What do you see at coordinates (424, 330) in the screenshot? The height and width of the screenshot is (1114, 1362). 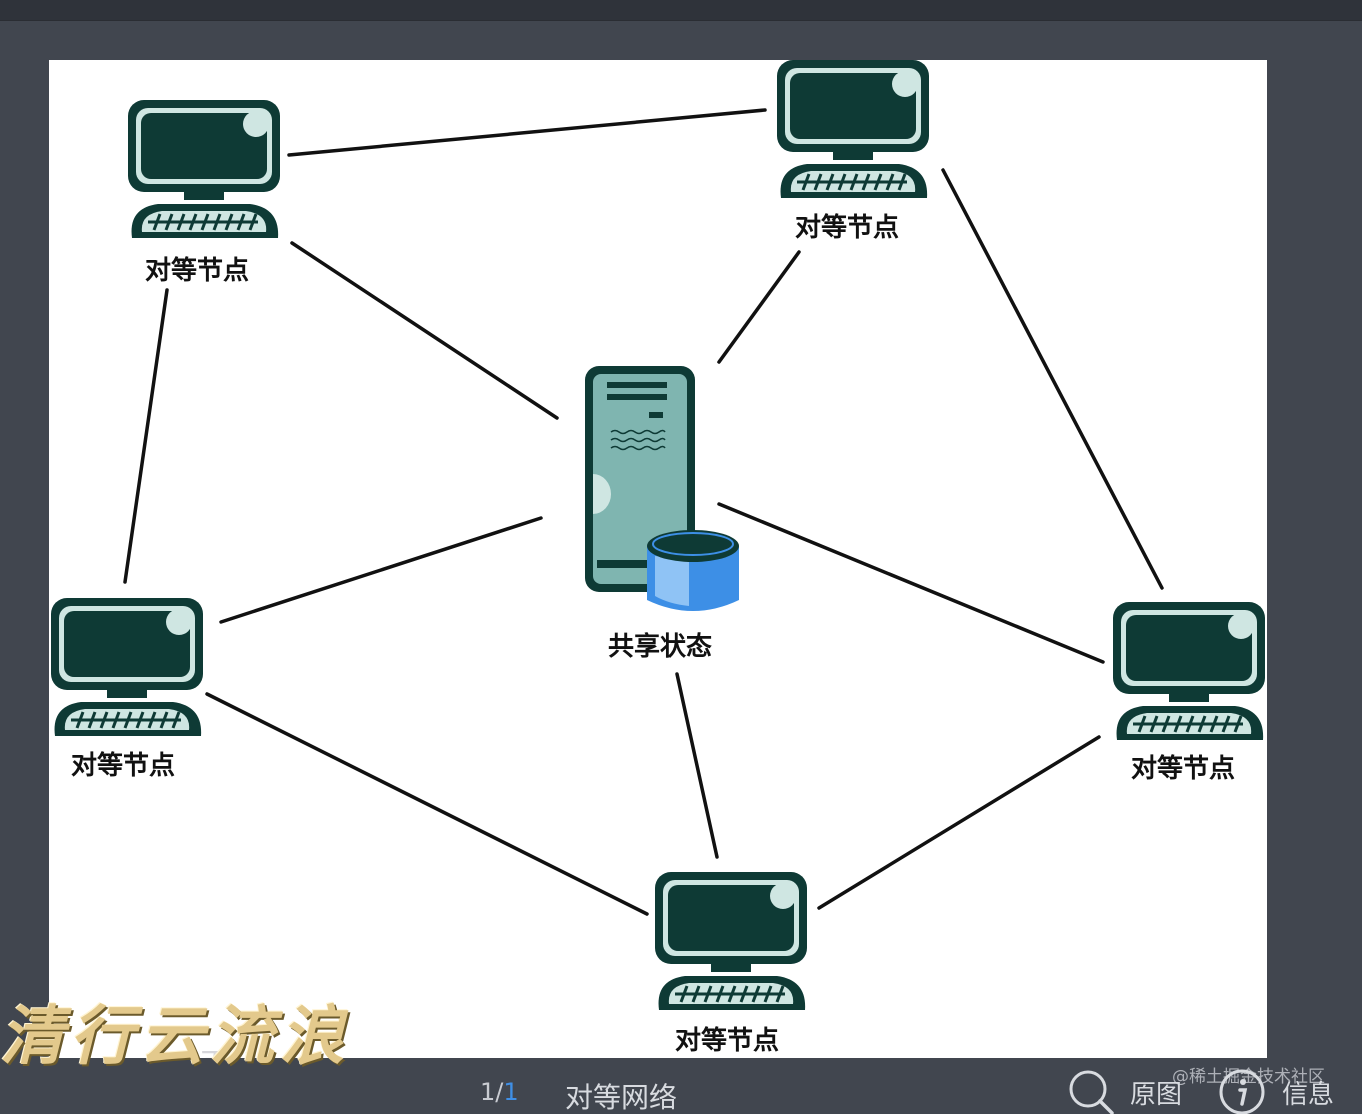 I see `link-tl-center` at bounding box center [424, 330].